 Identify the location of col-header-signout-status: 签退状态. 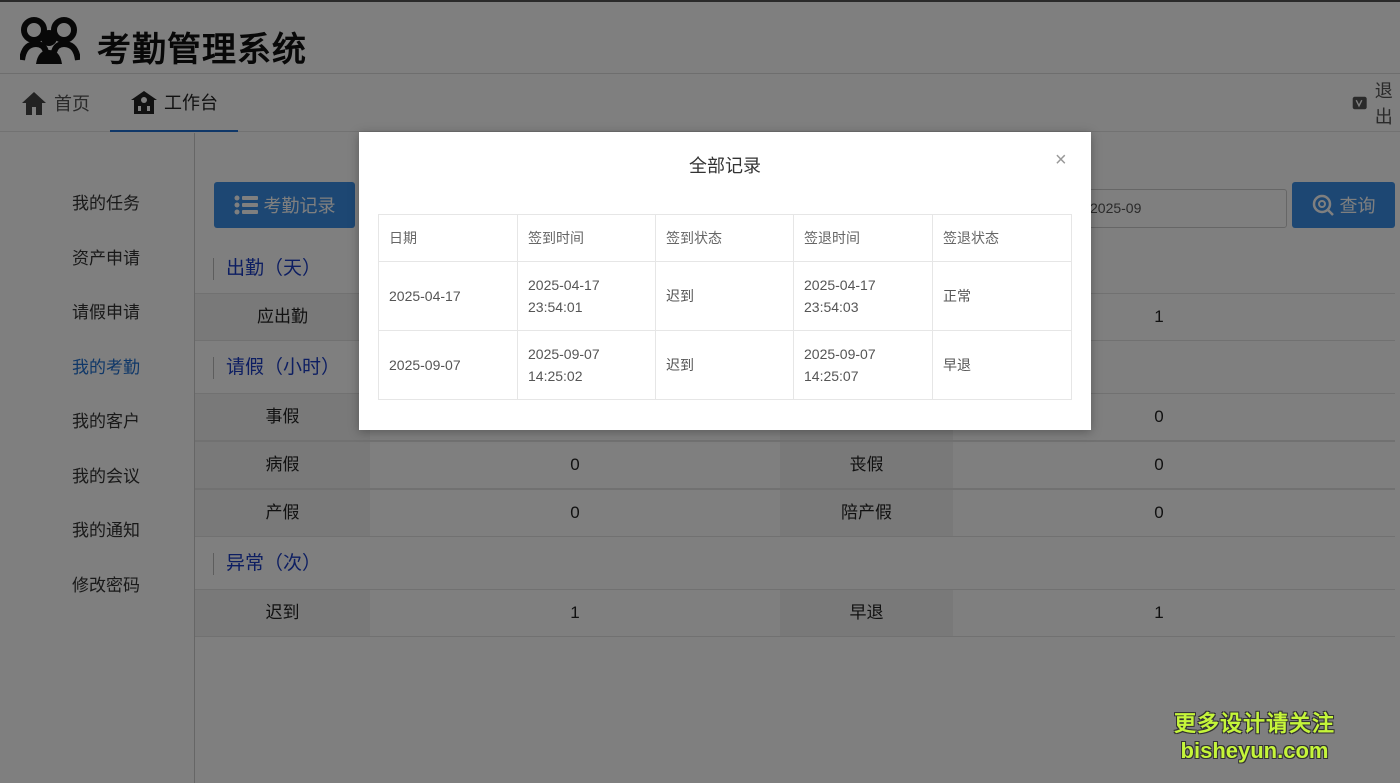
(1002, 238).